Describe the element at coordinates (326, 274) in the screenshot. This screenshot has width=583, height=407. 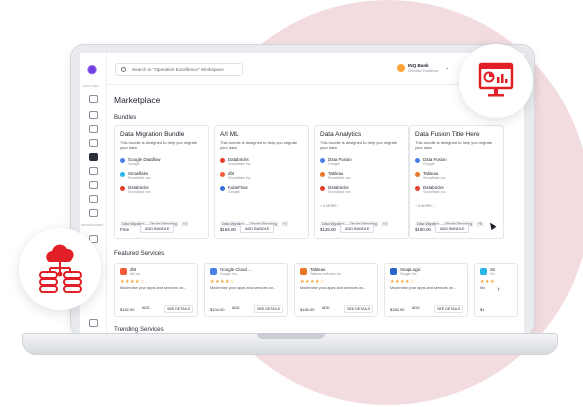
I see `service-vendor: Tableau software Us.` at that location.